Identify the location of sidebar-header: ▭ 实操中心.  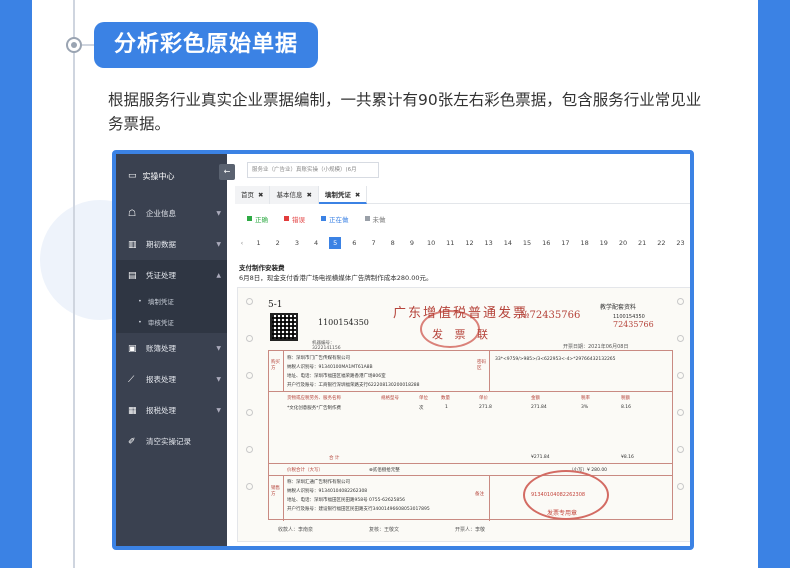
(171, 176).